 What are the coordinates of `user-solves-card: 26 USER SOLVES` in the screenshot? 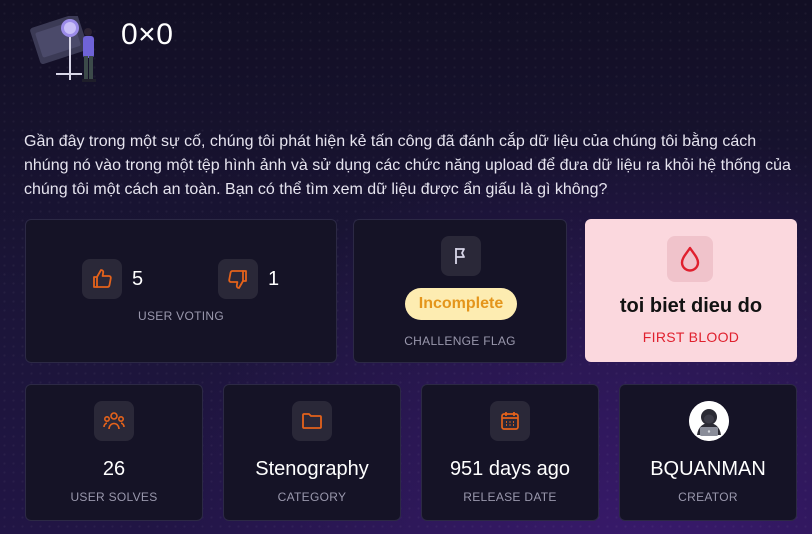 It's located at (114, 452).